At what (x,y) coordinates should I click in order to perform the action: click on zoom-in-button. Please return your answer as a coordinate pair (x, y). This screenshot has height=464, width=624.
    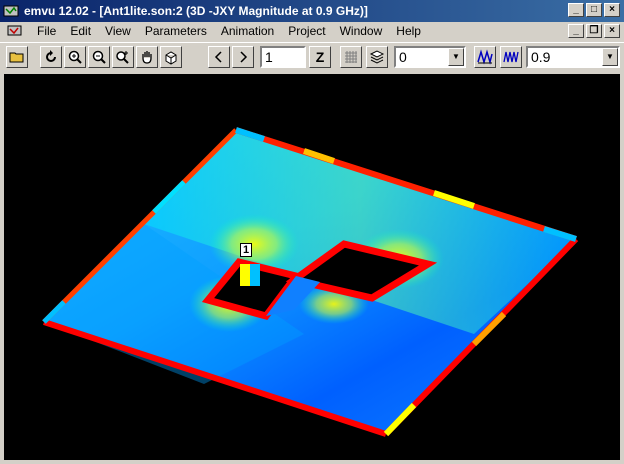
    Looking at the image, I should click on (75, 57).